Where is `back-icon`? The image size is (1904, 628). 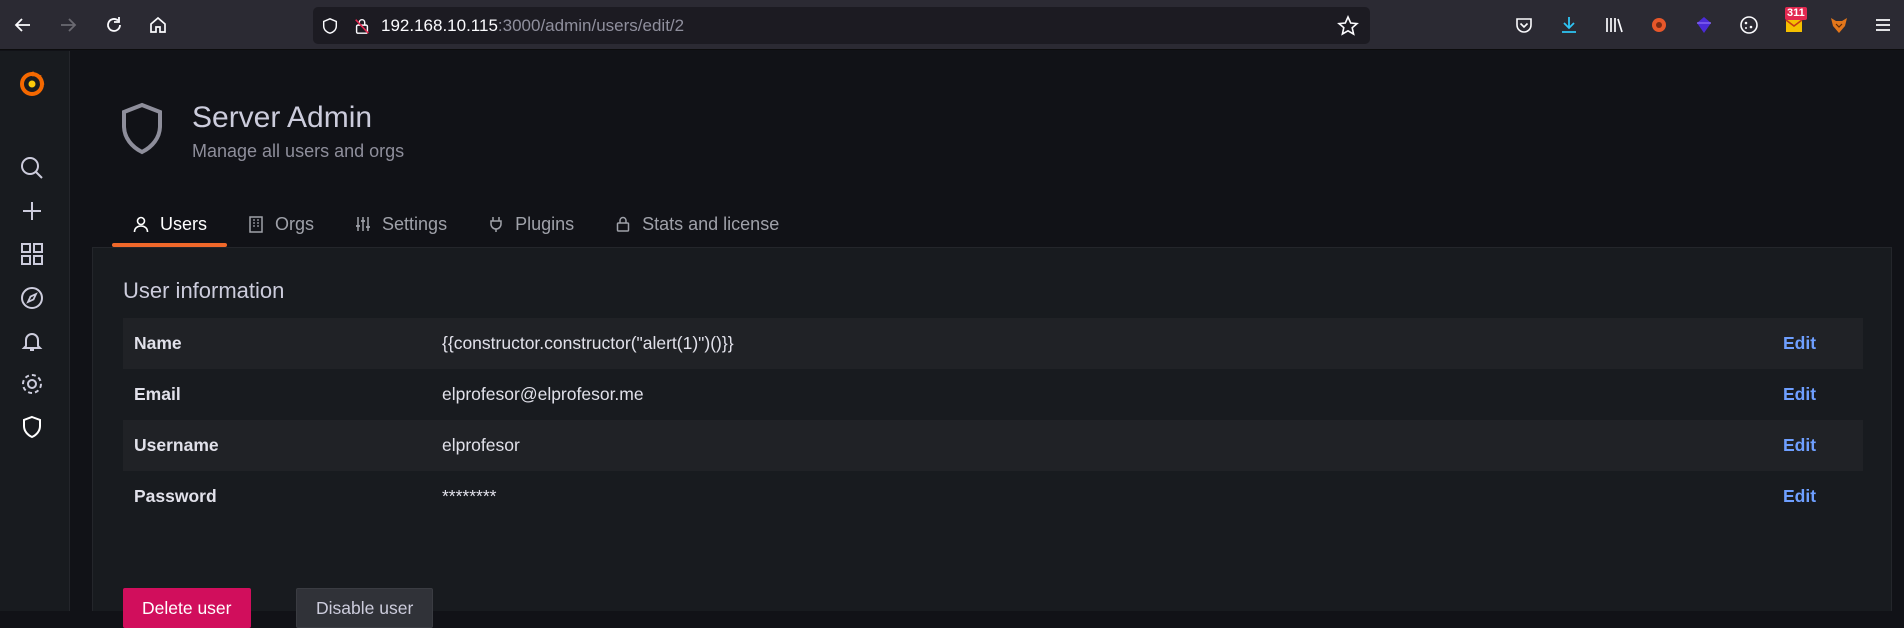
back-icon is located at coordinates (22, 25).